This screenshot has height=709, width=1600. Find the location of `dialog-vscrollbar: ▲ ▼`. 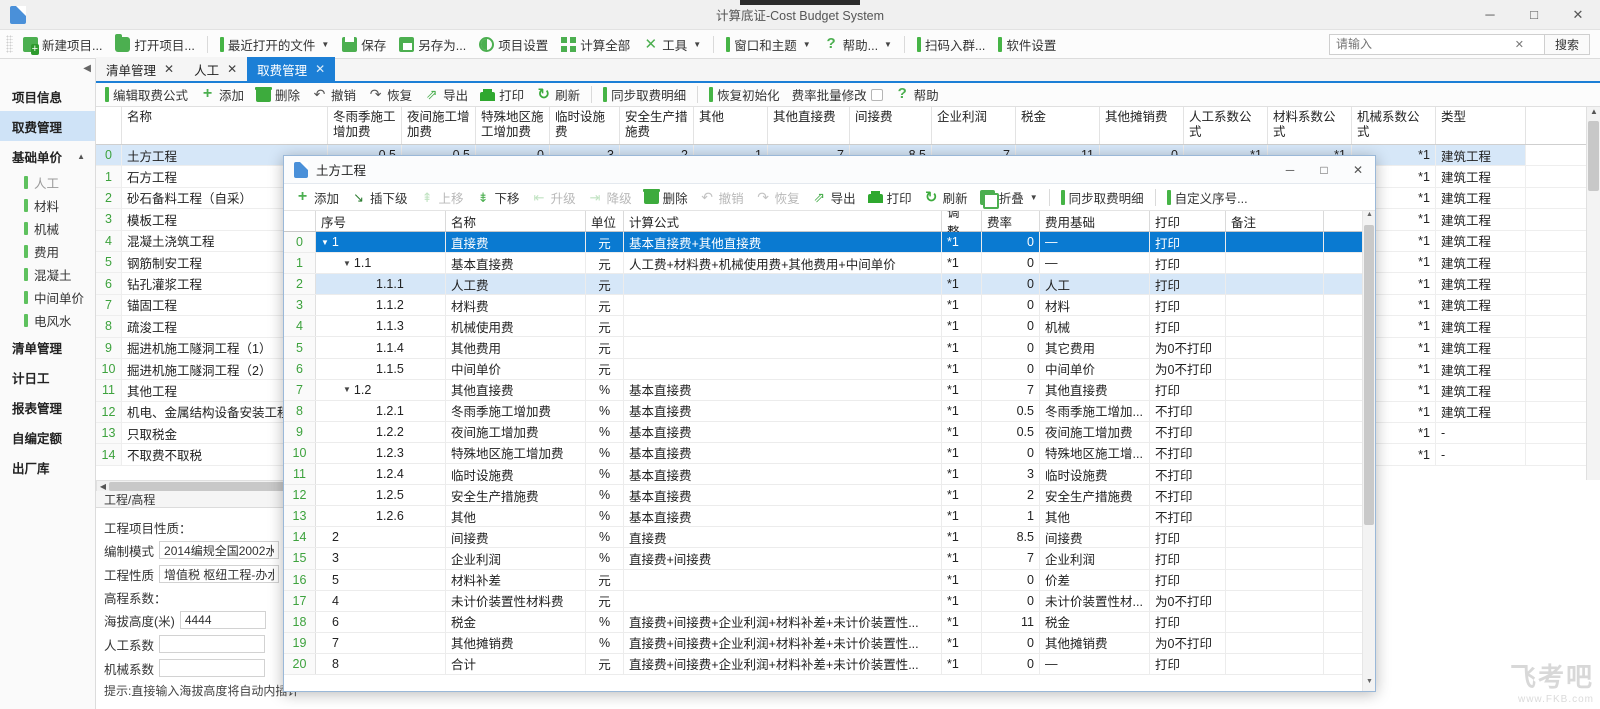

dialog-vscrollbar: ▲ ▼ is located at coordinates (1368, 451).